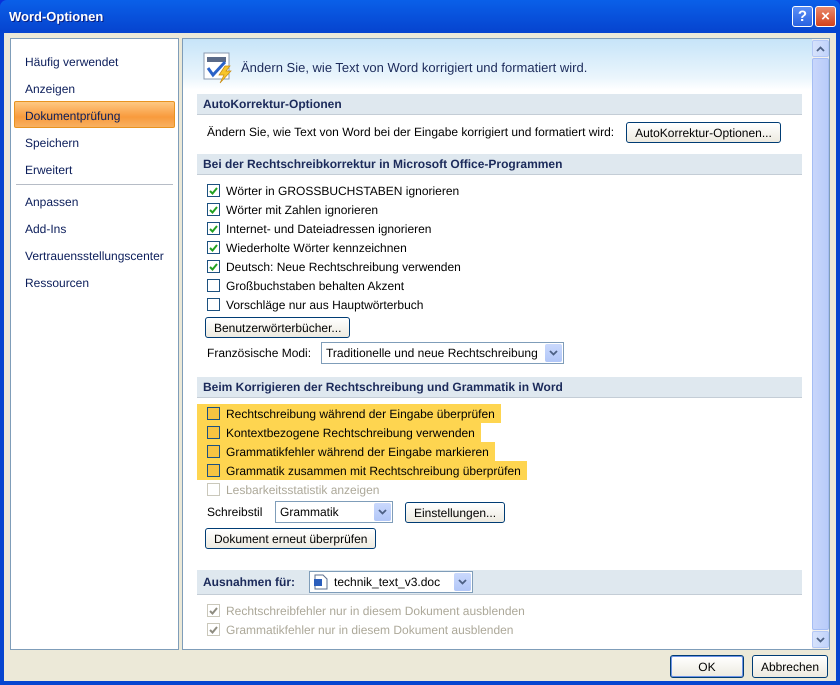 The height and width of the screenshot is (685, 840). What do you see at coordinates (321, 582) in the screenshot?
I see `document-icon` at bounding box center [321, 582].